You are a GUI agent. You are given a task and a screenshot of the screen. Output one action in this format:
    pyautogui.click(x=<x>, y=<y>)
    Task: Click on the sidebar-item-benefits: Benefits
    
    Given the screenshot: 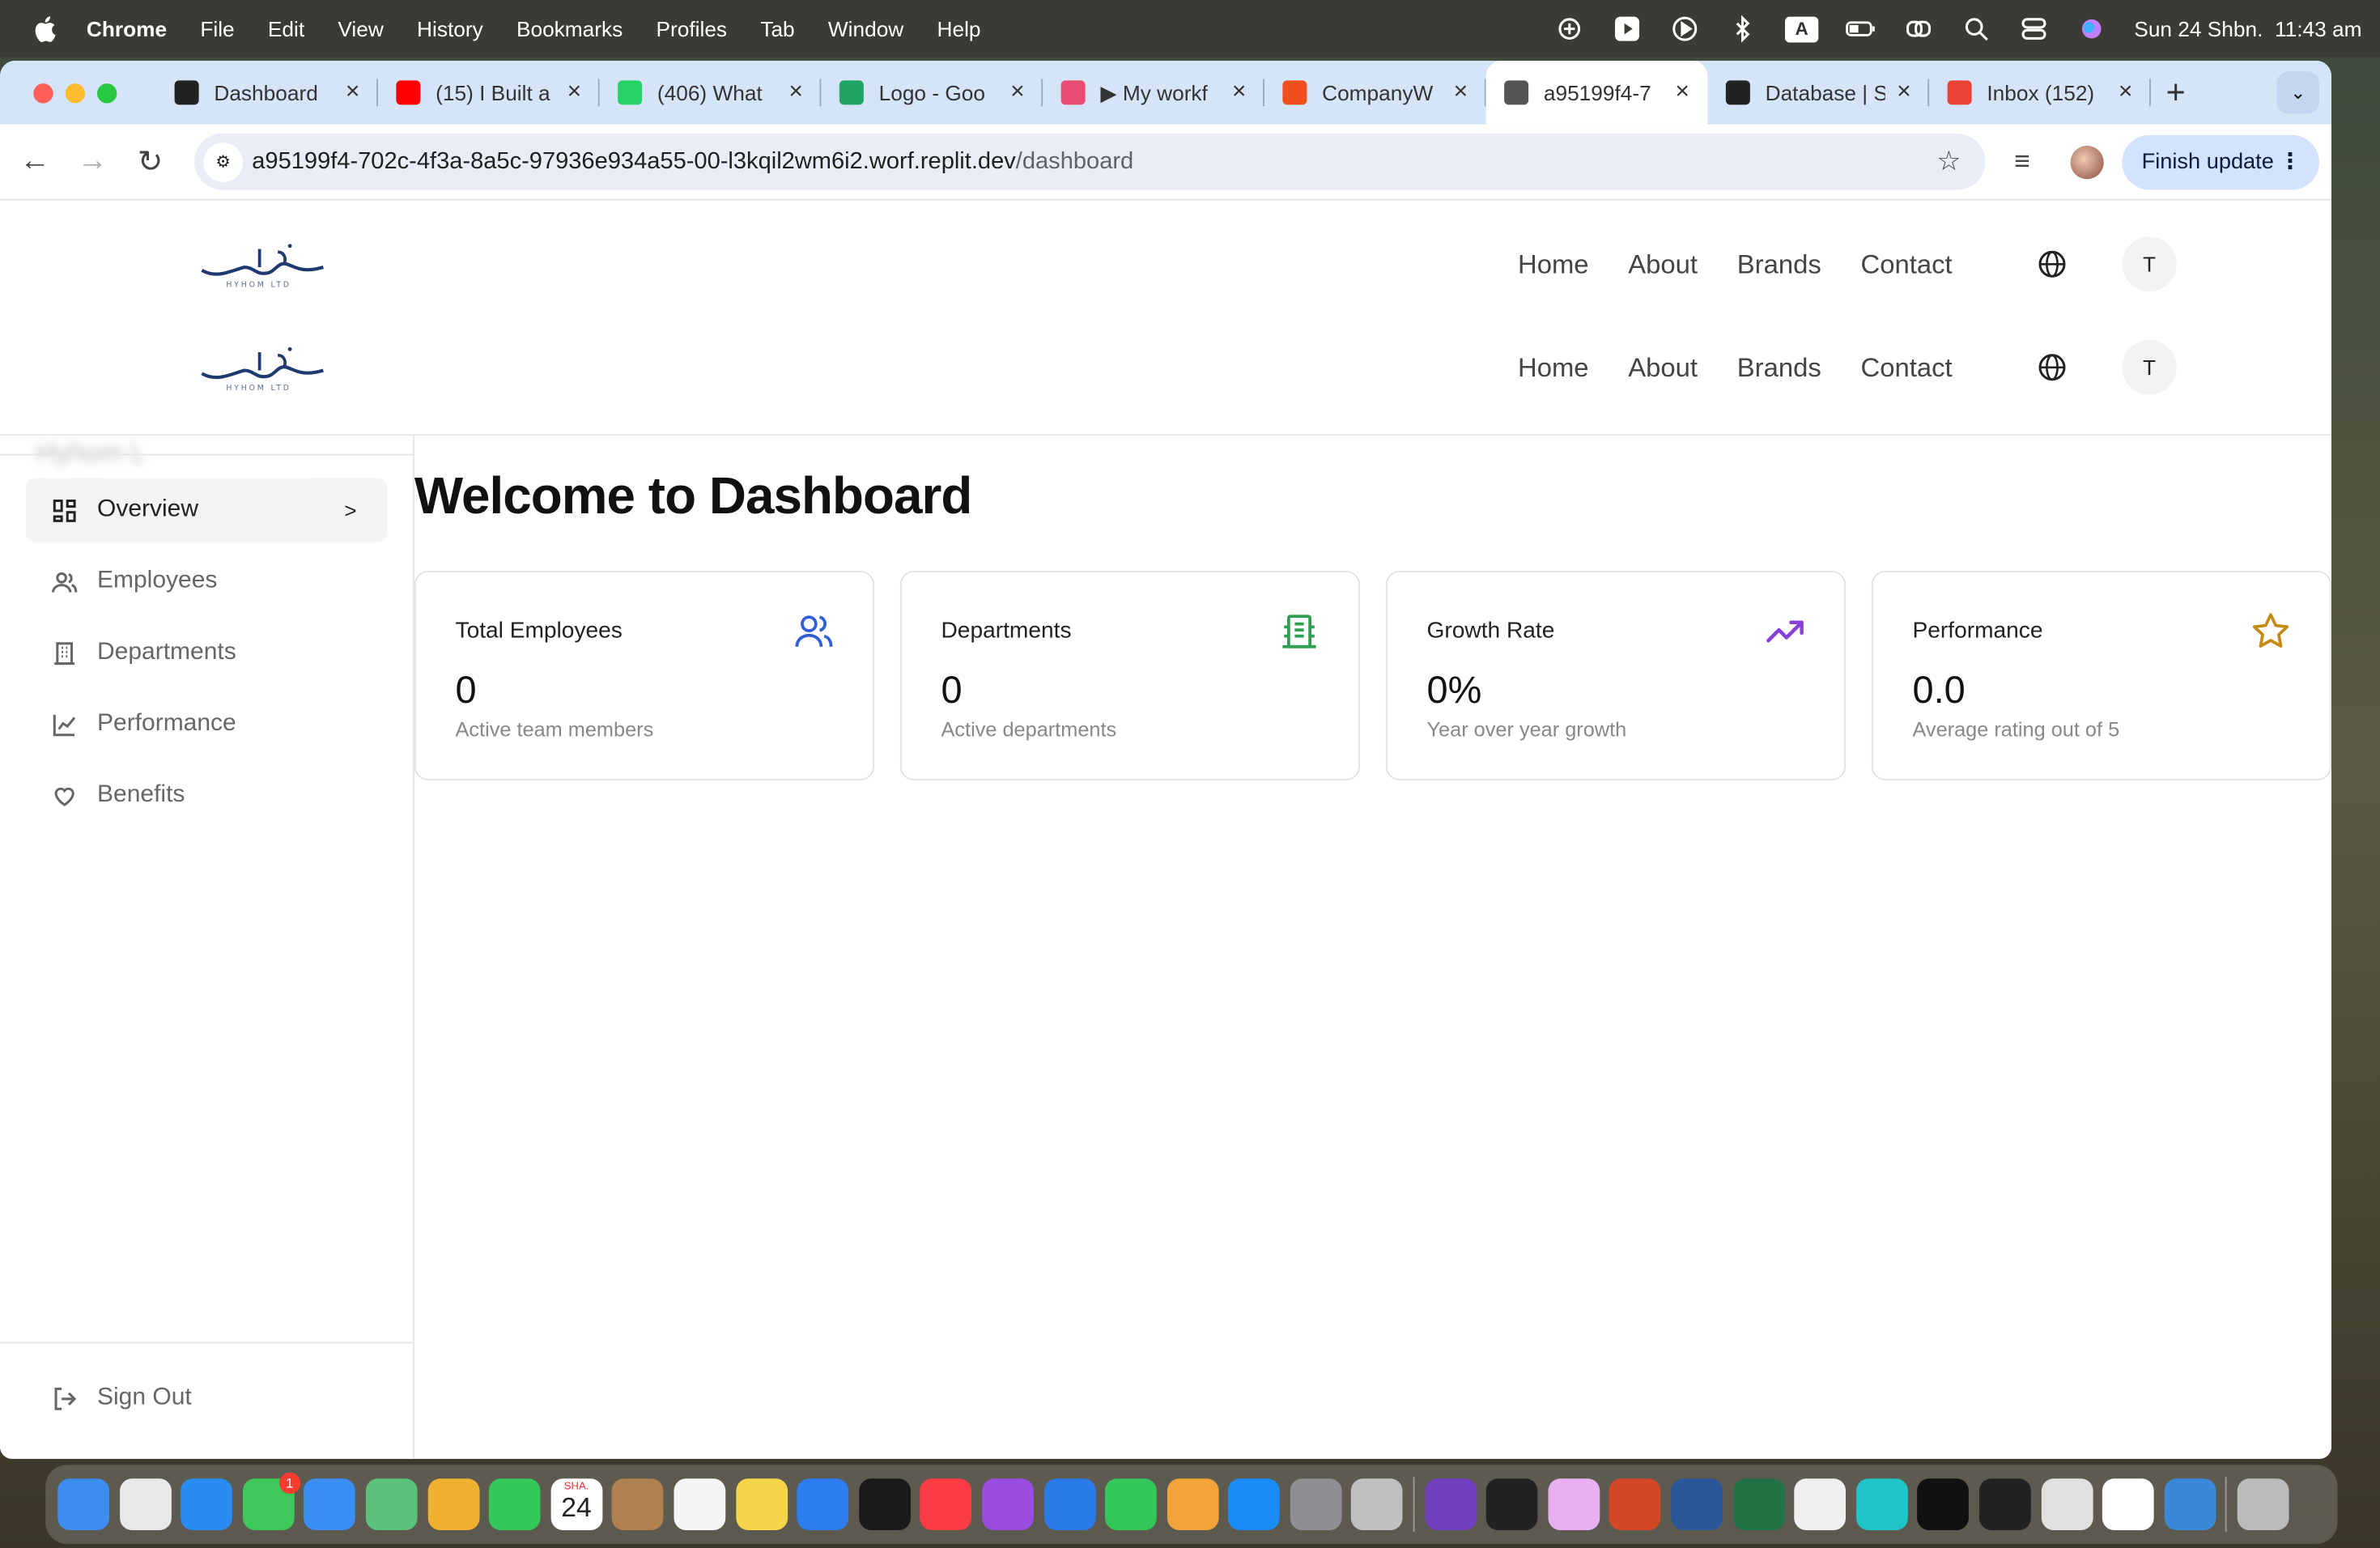 What is the action you would take?
    pyautogui.click(x=206, y=795)
    